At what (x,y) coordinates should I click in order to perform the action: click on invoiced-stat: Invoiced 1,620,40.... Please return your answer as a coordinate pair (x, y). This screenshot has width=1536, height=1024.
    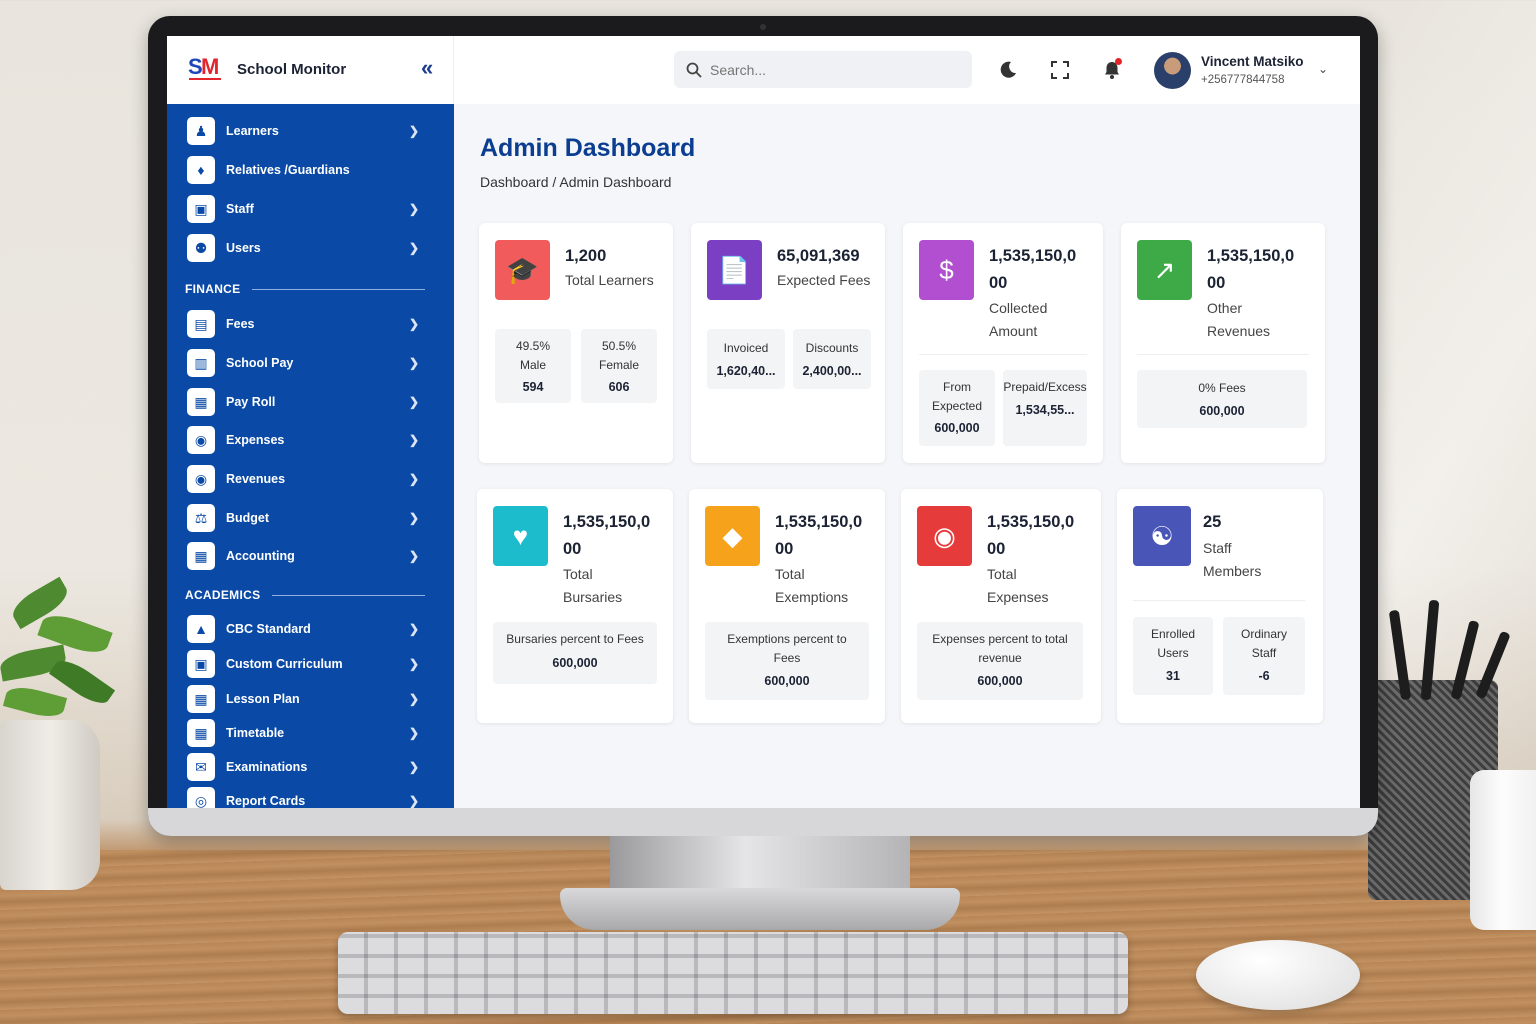
    Looking at the image, I should click on (746, 359).